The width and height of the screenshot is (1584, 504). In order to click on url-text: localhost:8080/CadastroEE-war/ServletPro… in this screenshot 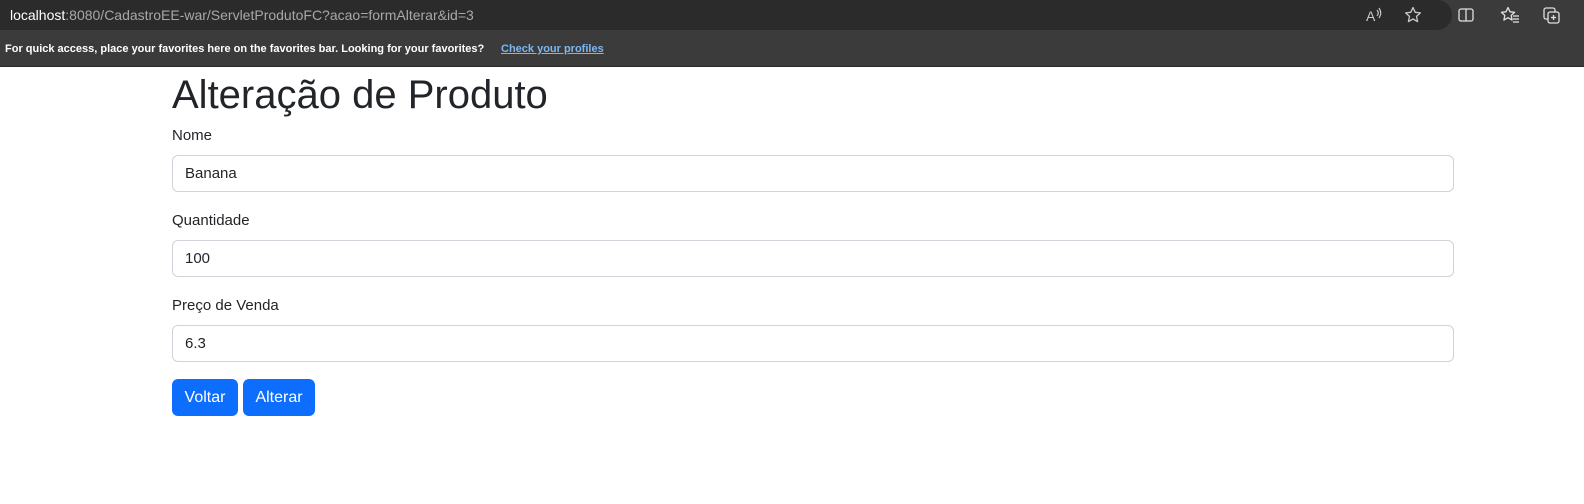, I will do `click(242, 15)`.